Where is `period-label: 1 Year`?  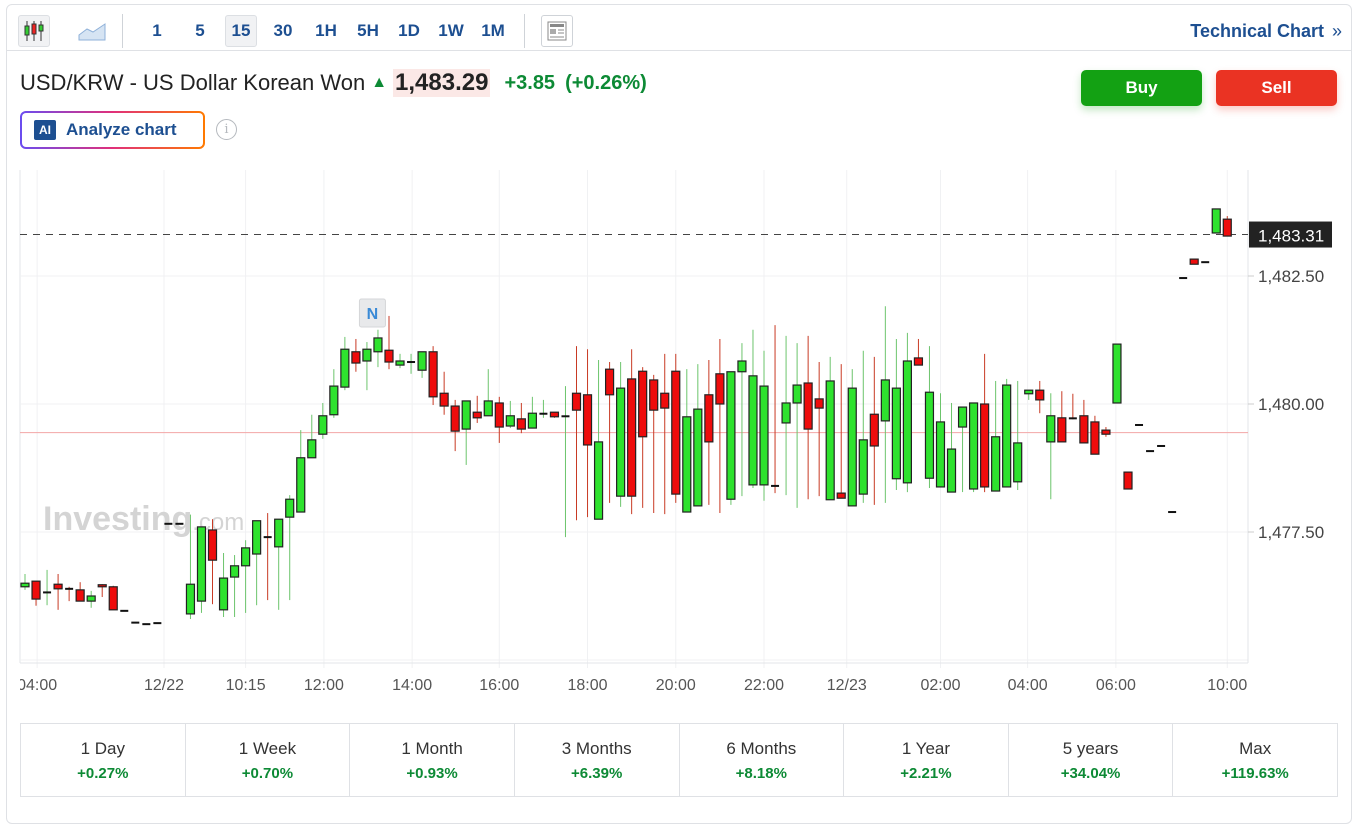
period-label: 1 Year is located at coordinates (926, 748).